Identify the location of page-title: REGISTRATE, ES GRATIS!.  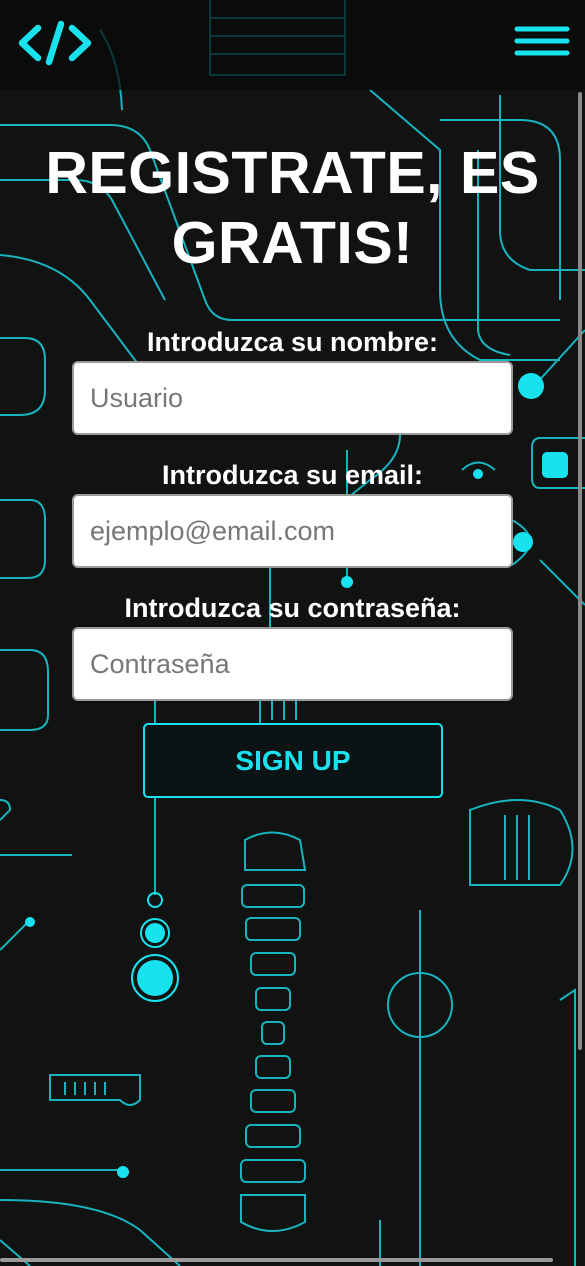
(292, 208).